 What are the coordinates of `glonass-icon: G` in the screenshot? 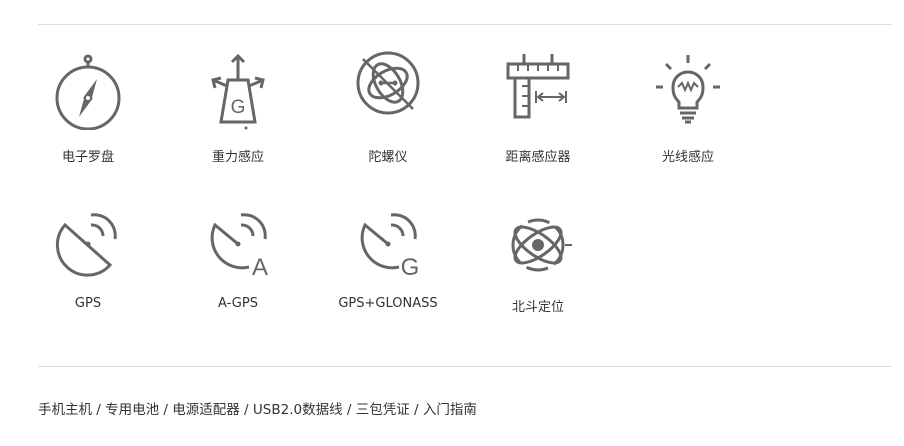 It's located at (388, 240).